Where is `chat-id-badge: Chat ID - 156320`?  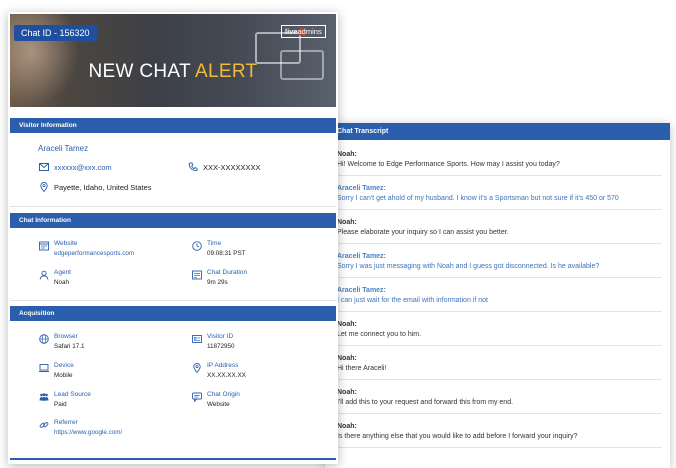 chat-id-badge: Chat ID - 156320 is located at coordinates (55, 33).